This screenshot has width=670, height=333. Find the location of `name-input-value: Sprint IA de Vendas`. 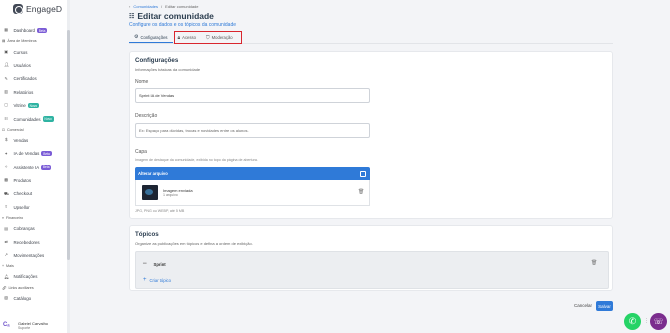

name-input-value: Sprint IA de Vendas is located at coordinates (157, 95).